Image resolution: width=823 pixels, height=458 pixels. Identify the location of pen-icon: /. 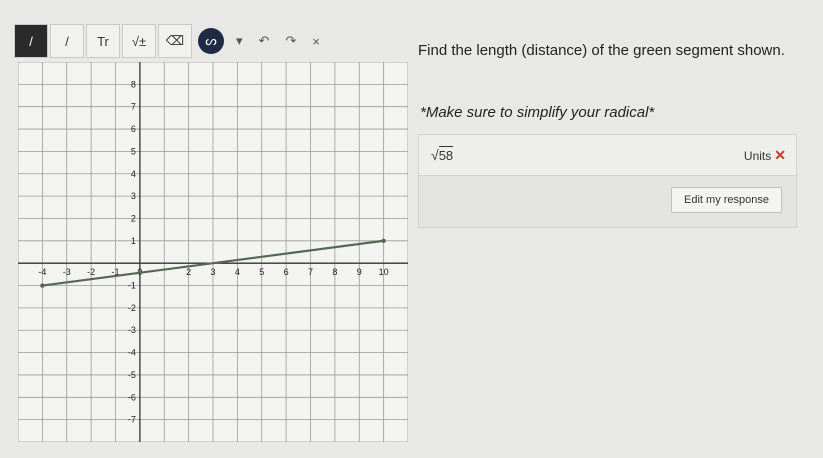
(31, 41).